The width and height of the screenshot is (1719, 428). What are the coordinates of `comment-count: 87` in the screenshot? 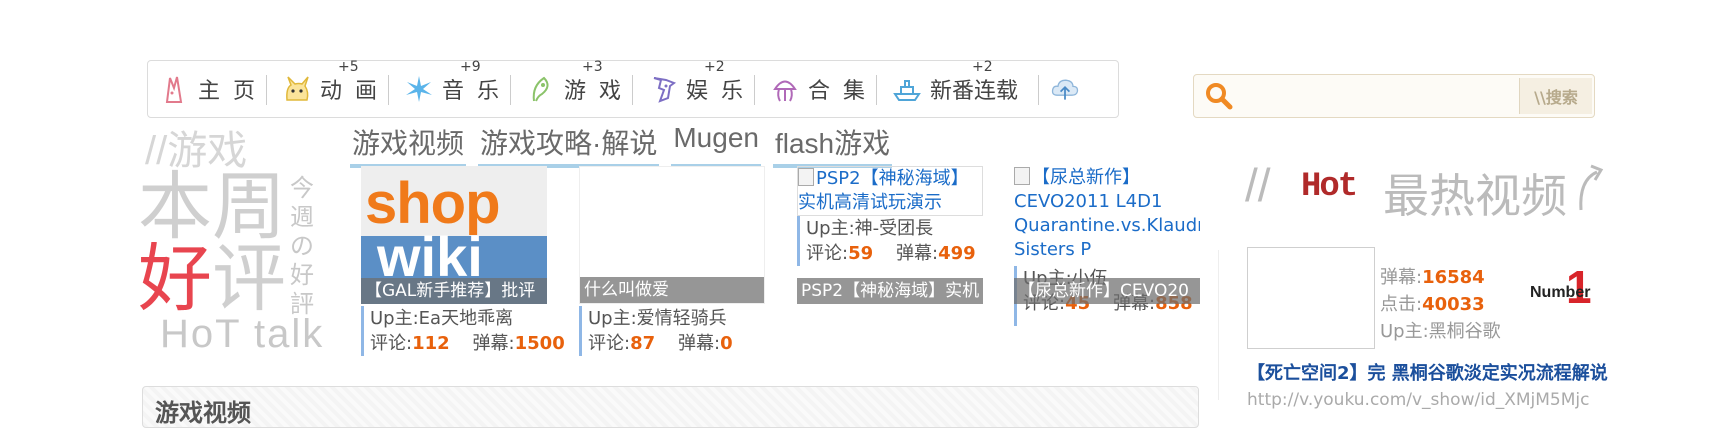 It's located at (643, 343).